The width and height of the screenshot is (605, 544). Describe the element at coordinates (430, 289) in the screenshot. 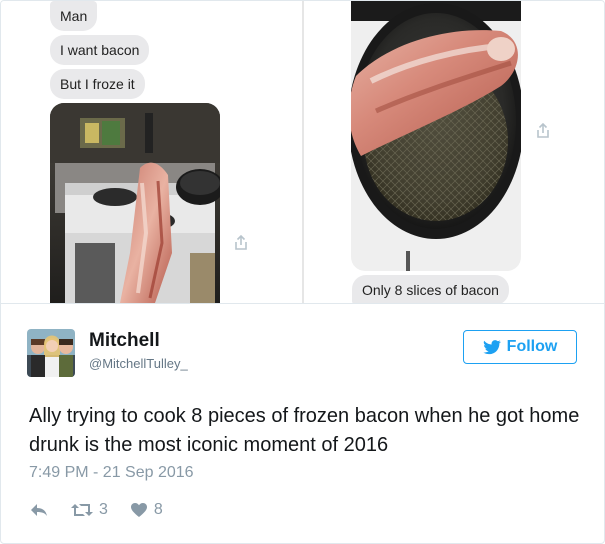

I see `message-bubble: Only 8 slices of bacon` at that location.